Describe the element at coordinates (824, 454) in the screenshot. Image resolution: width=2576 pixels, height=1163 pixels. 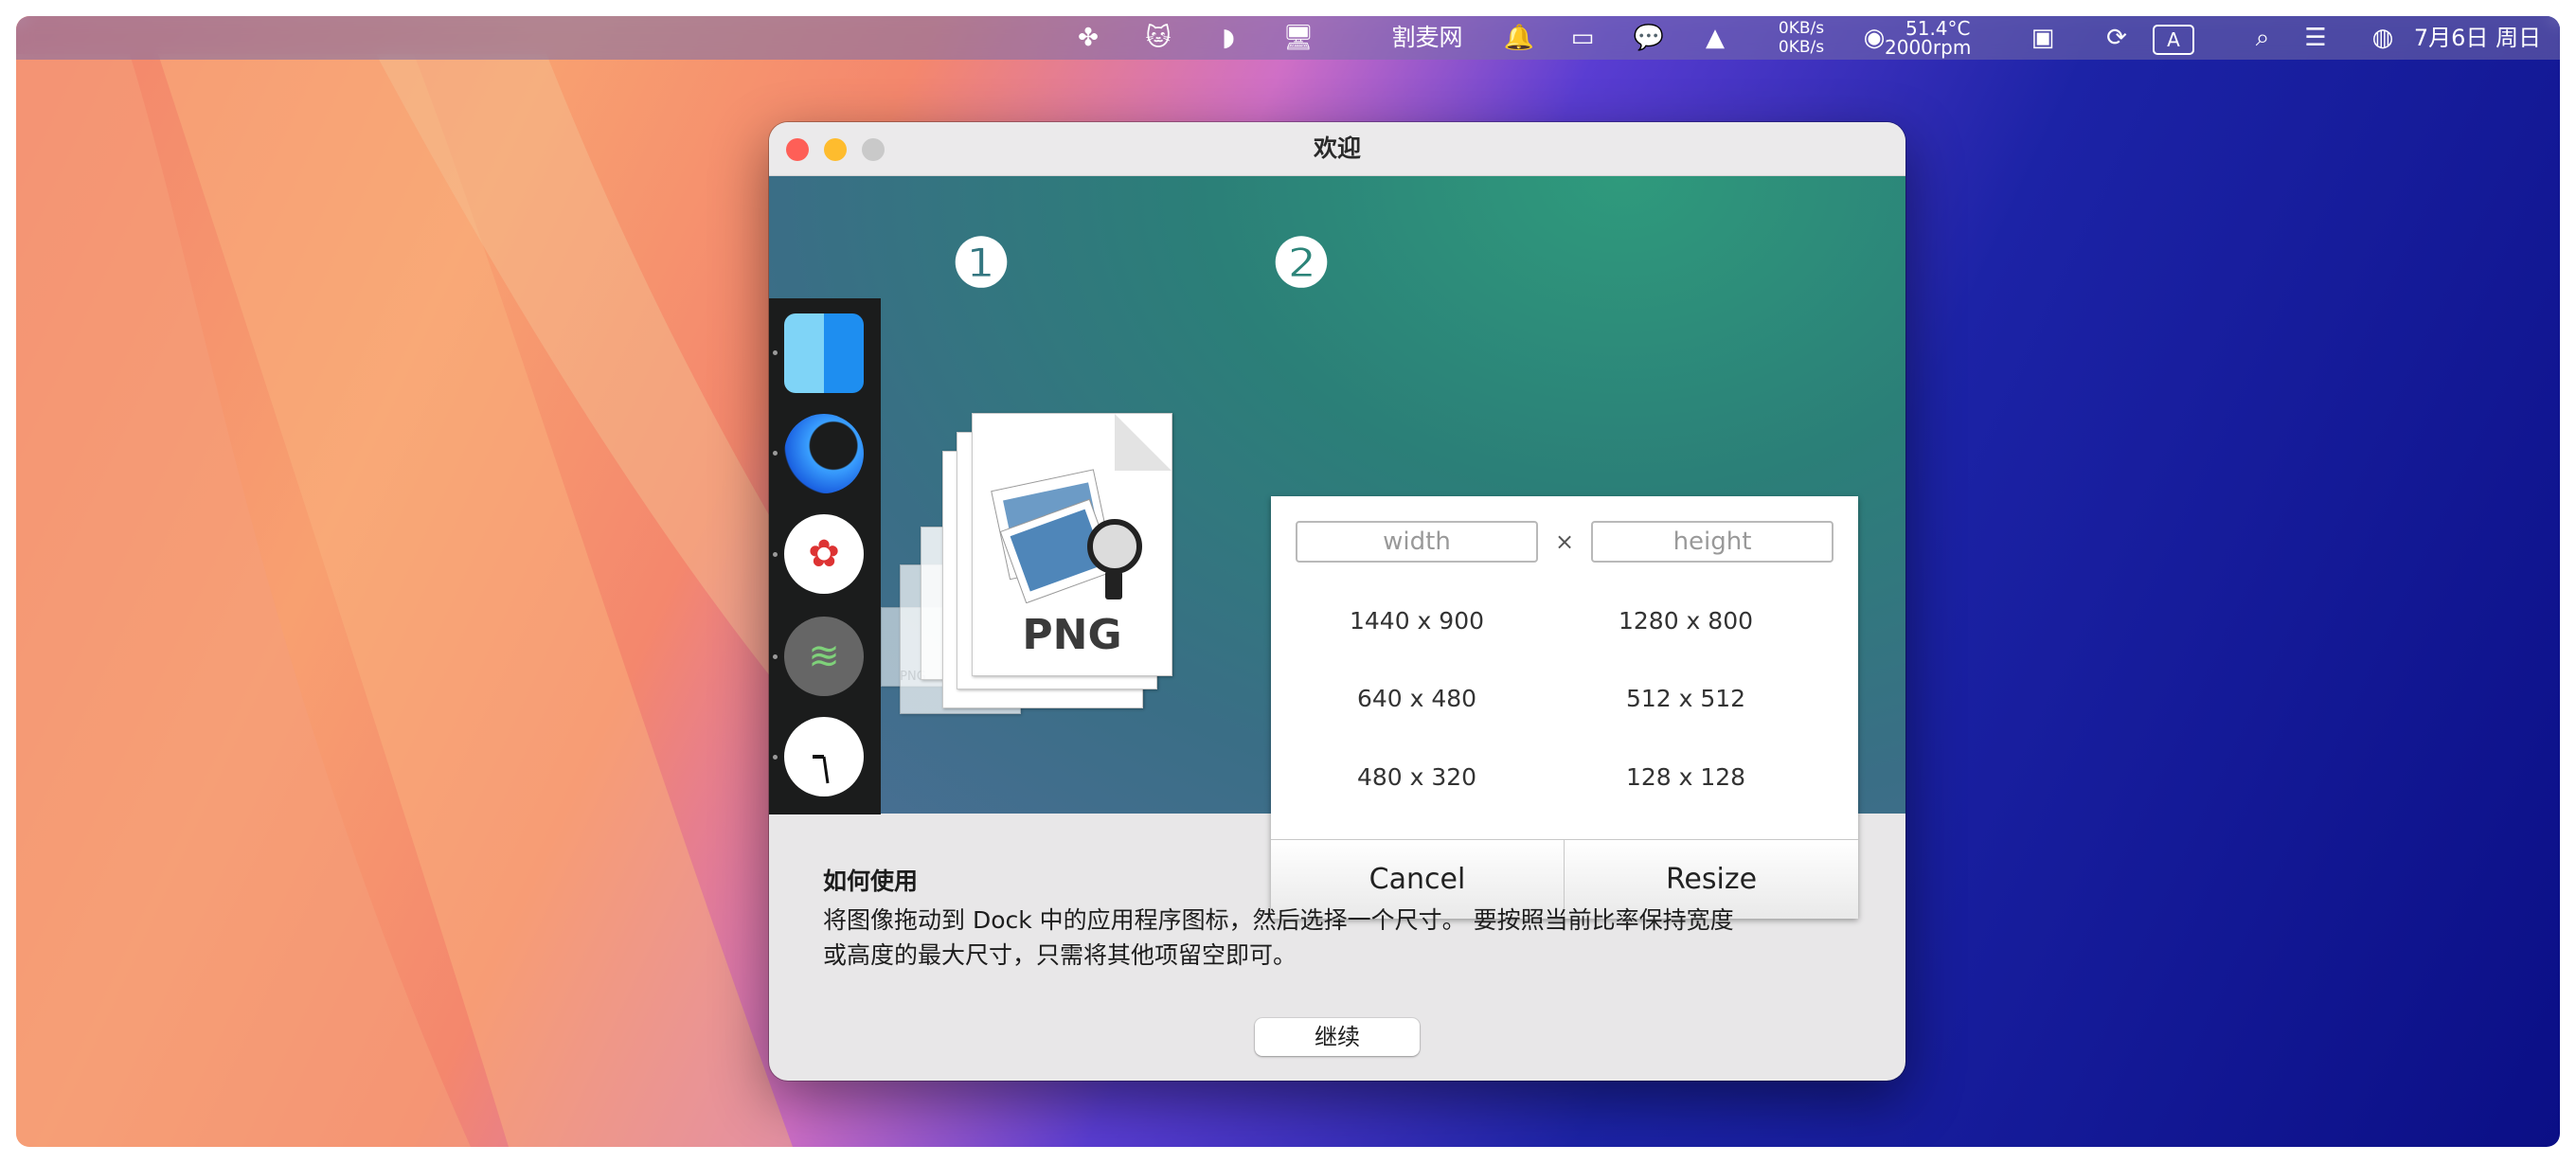
I see `moon-icon` at that location.